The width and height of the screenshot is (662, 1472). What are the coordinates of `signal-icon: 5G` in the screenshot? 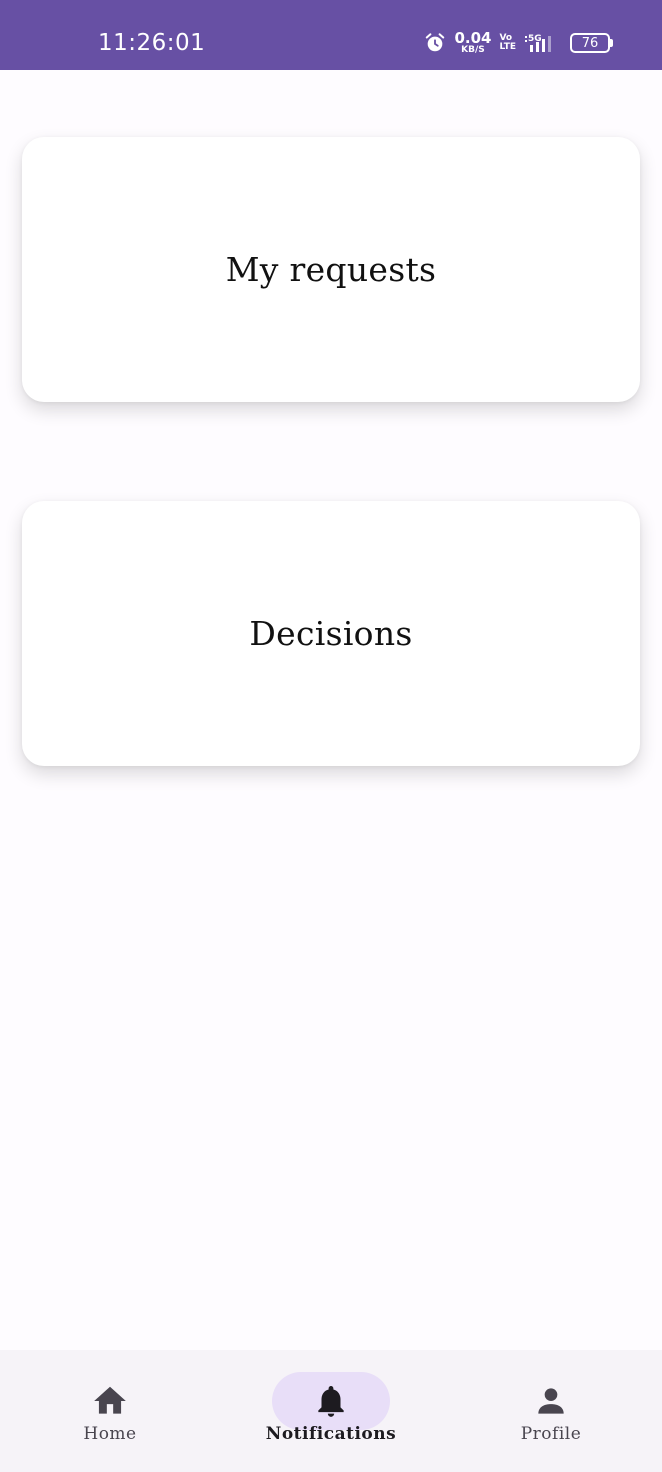 It's located at (538, 43).